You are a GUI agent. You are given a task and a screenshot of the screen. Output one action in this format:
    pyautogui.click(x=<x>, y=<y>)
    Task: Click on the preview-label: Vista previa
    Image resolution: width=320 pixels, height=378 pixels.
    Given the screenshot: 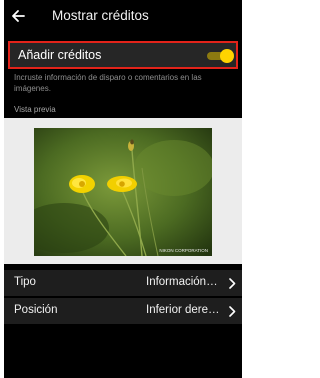 What is the action you would take?
    pyautogui.click(x=35, y=109)
    